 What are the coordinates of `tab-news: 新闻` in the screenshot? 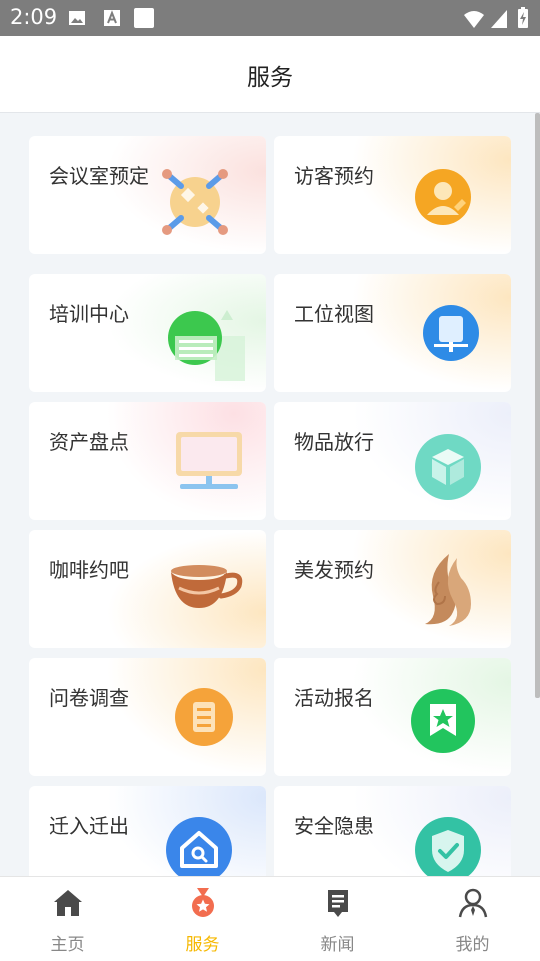 It's located at (337, 919).